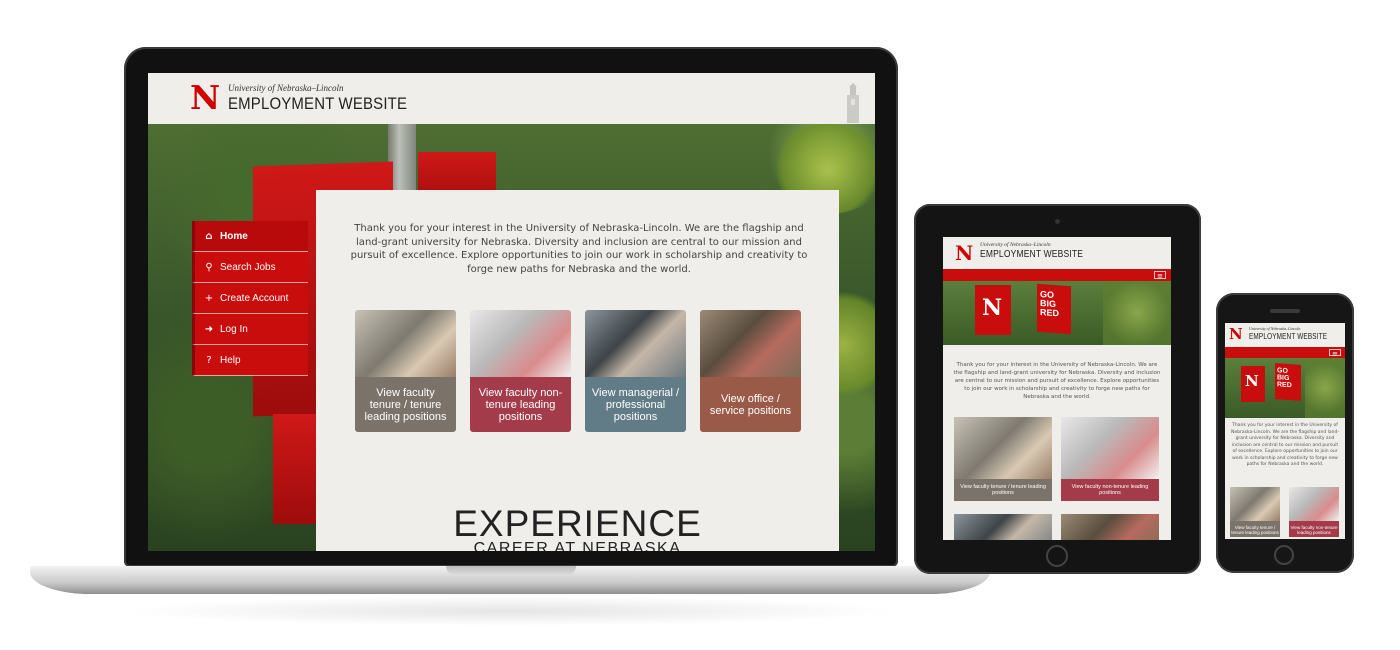 Image resolution: width=1400 pixels, height=650 pixels. I want to click on nav-item-label: Search Jobs, so click(248, 267).